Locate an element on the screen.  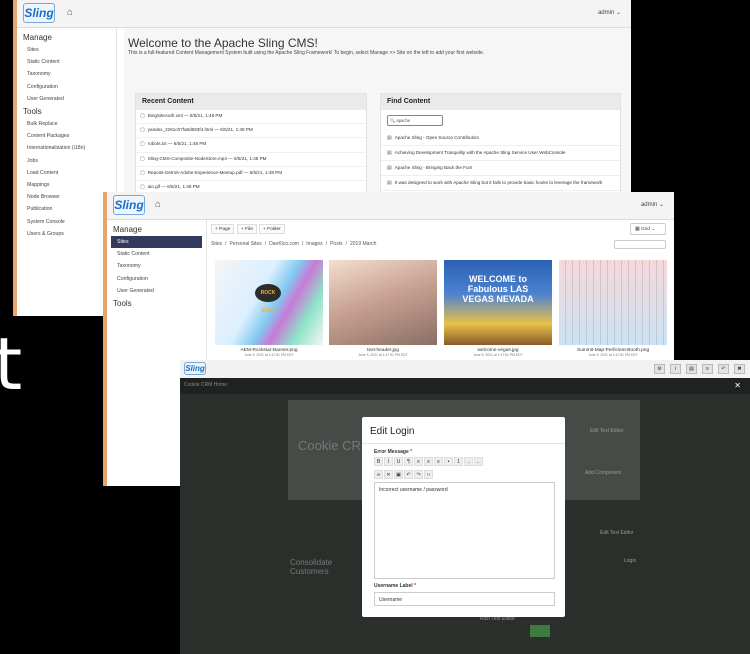
numbered-list-icon: 1 is located at coordinates (458, 461).